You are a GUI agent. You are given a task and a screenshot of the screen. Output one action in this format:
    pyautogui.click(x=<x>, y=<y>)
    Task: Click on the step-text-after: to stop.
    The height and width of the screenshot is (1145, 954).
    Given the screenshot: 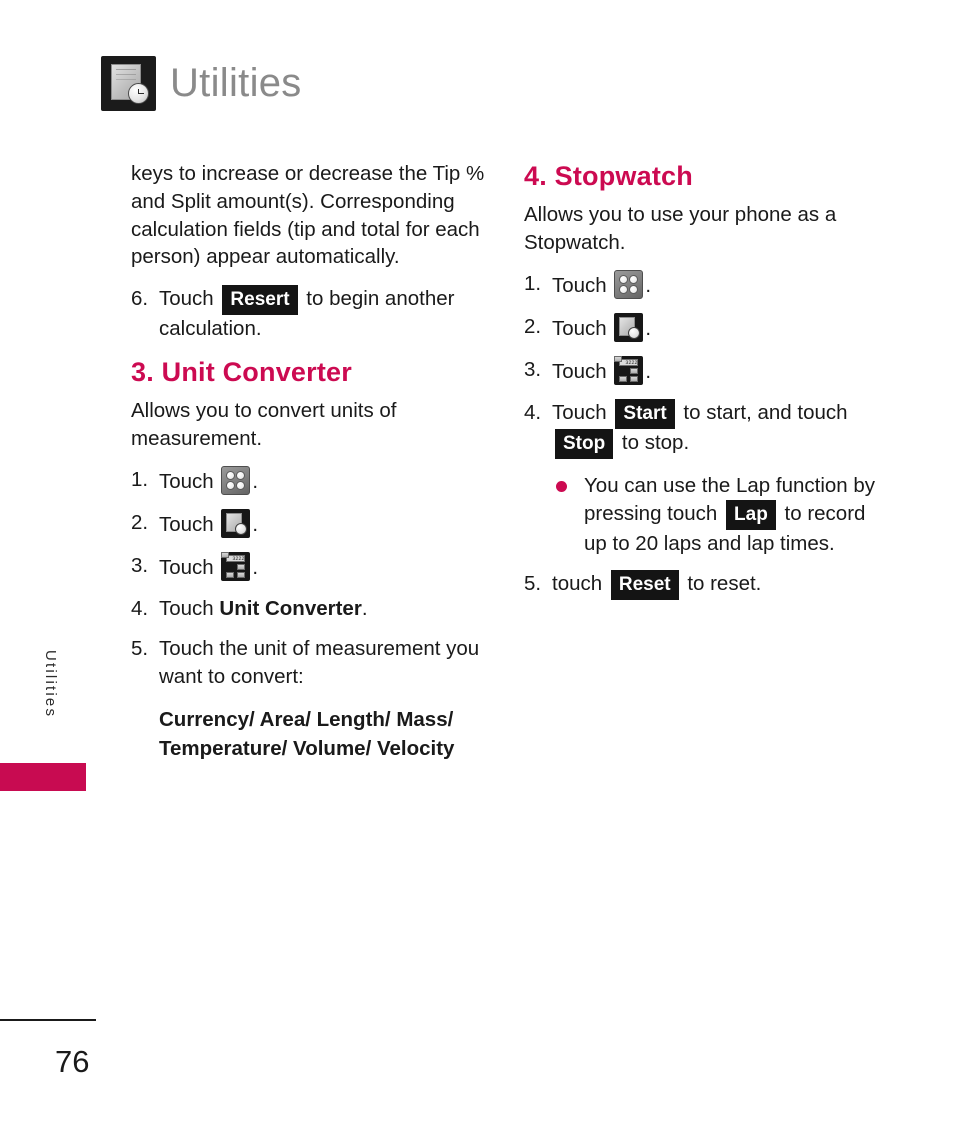 What is the action you would take?
    pyautogui.click(x=655, y=442)
    